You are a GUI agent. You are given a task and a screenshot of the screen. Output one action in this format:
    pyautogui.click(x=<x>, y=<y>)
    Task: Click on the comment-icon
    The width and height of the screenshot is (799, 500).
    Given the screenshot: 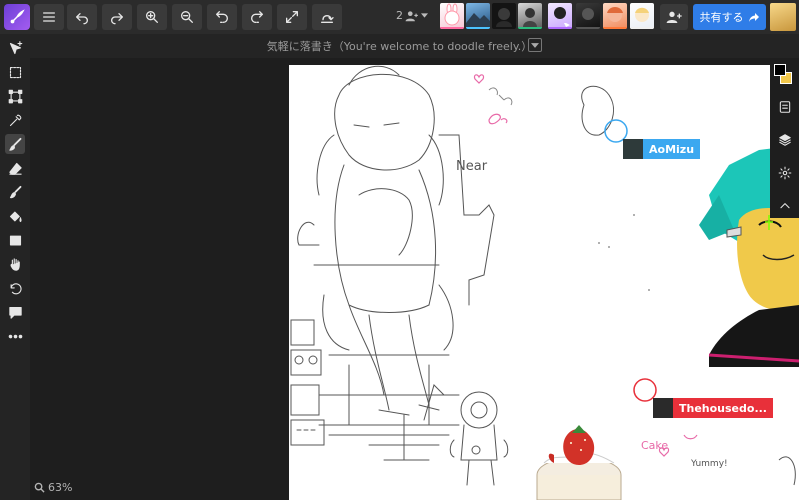 What is the action you would take?
    pyautogui.click(x=15, y=312)
    